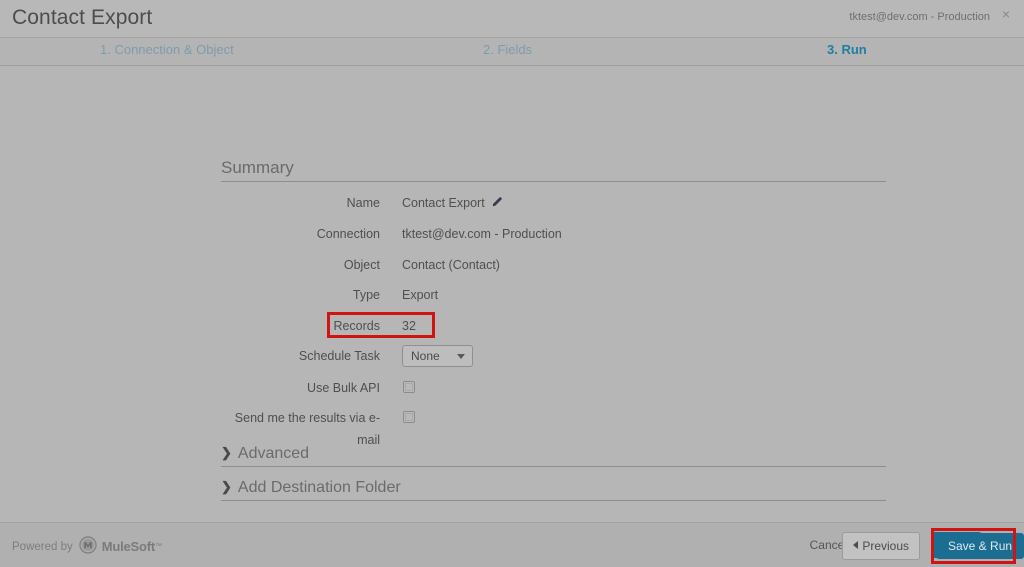 The width and height of the screenshot is (1024, 567). Describe the element at coordinates (361, 265) in the screenshot. I see `label-object: Object` at that location.